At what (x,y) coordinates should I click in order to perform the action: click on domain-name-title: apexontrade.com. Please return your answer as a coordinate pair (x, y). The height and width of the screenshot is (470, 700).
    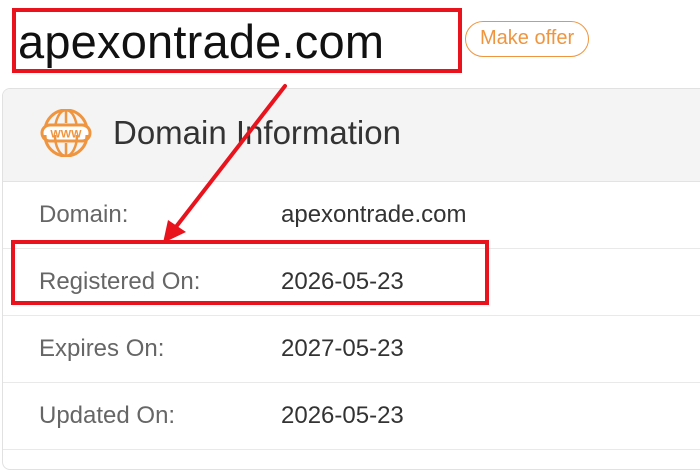
    Looking at the image, I should click on (201, 41).